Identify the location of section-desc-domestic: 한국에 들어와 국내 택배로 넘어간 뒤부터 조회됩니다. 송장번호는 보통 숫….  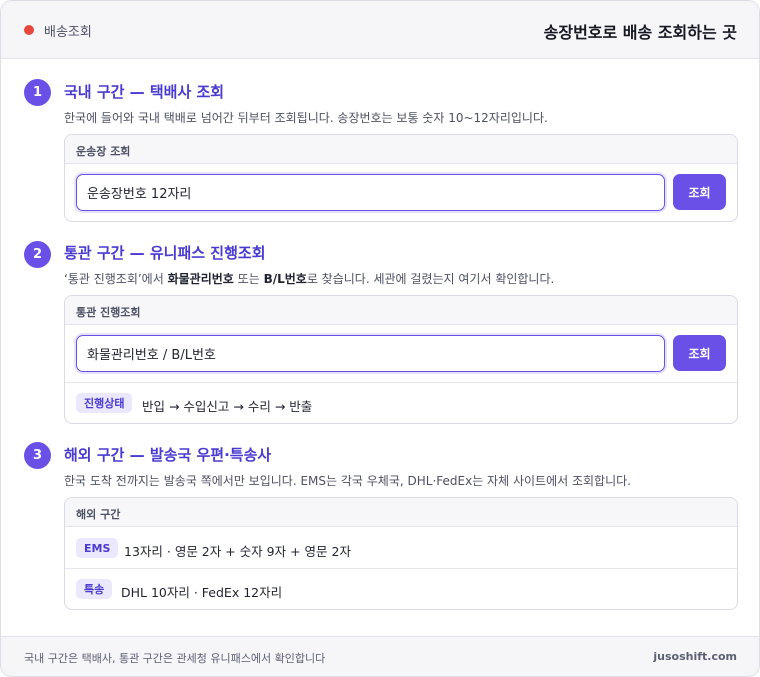
(306, 118).